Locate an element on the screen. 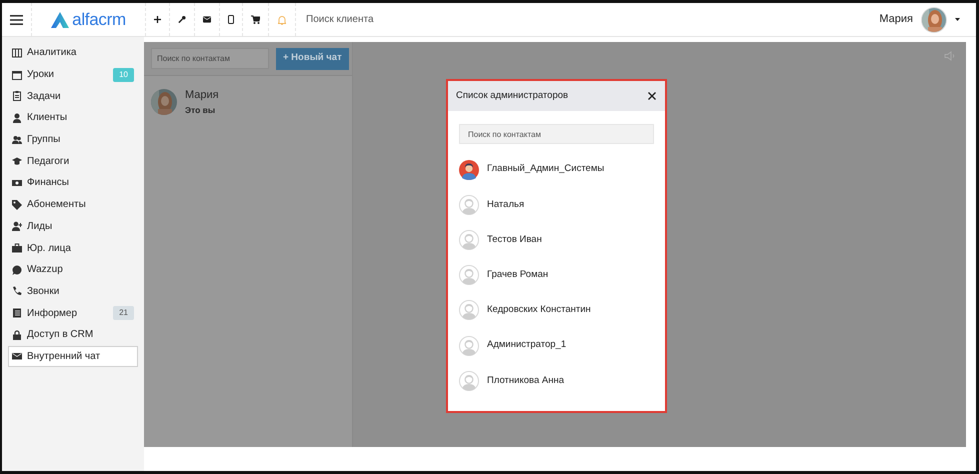 The height and width of the screenshot is (474, 979). close-button is located at coordinates (652, 96).